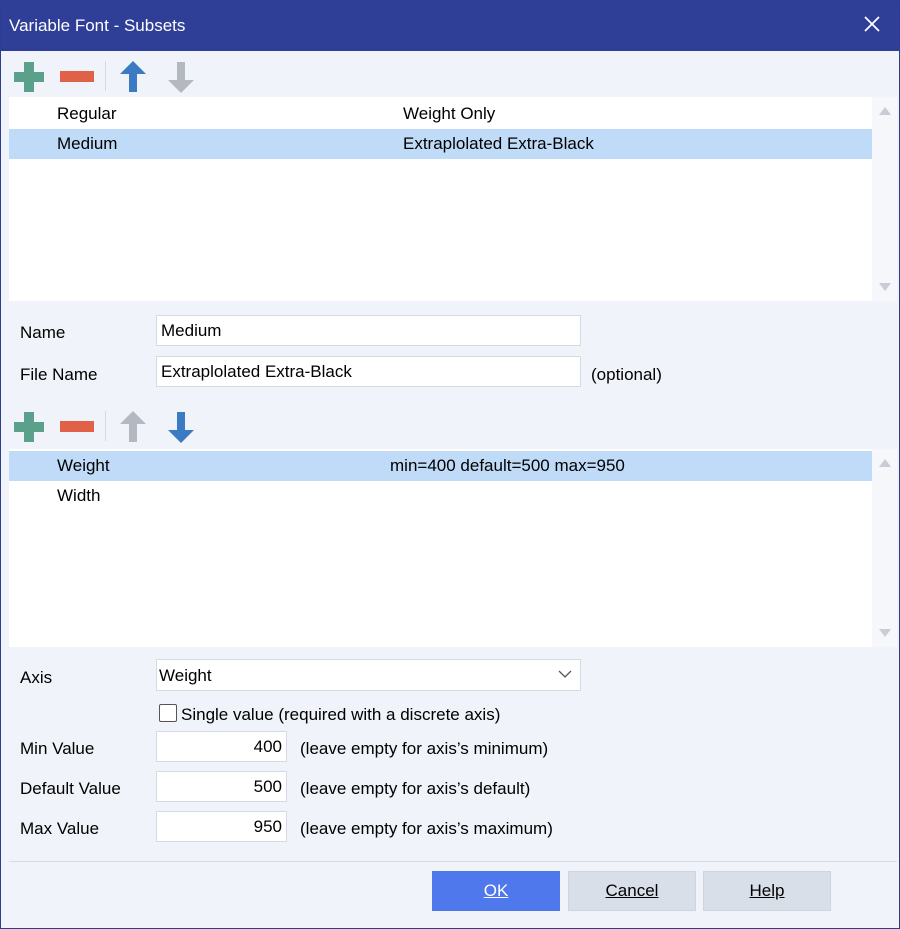 The image size is (900, 929). I want to click on max-value-hint: (leave empty for axis’s maximum), so click(426, 828).